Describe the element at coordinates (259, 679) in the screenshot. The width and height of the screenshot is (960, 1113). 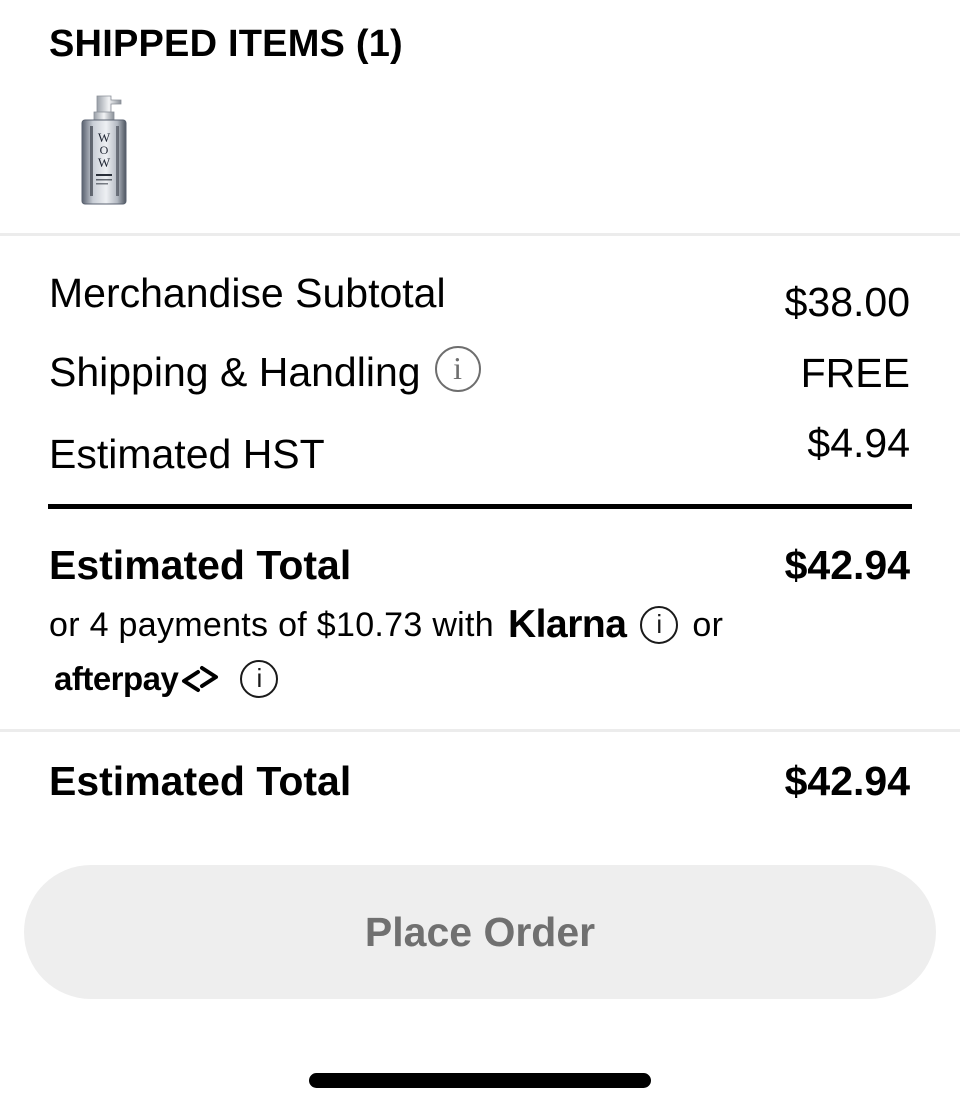
I see `afterpay-info-icon: i` at that location.